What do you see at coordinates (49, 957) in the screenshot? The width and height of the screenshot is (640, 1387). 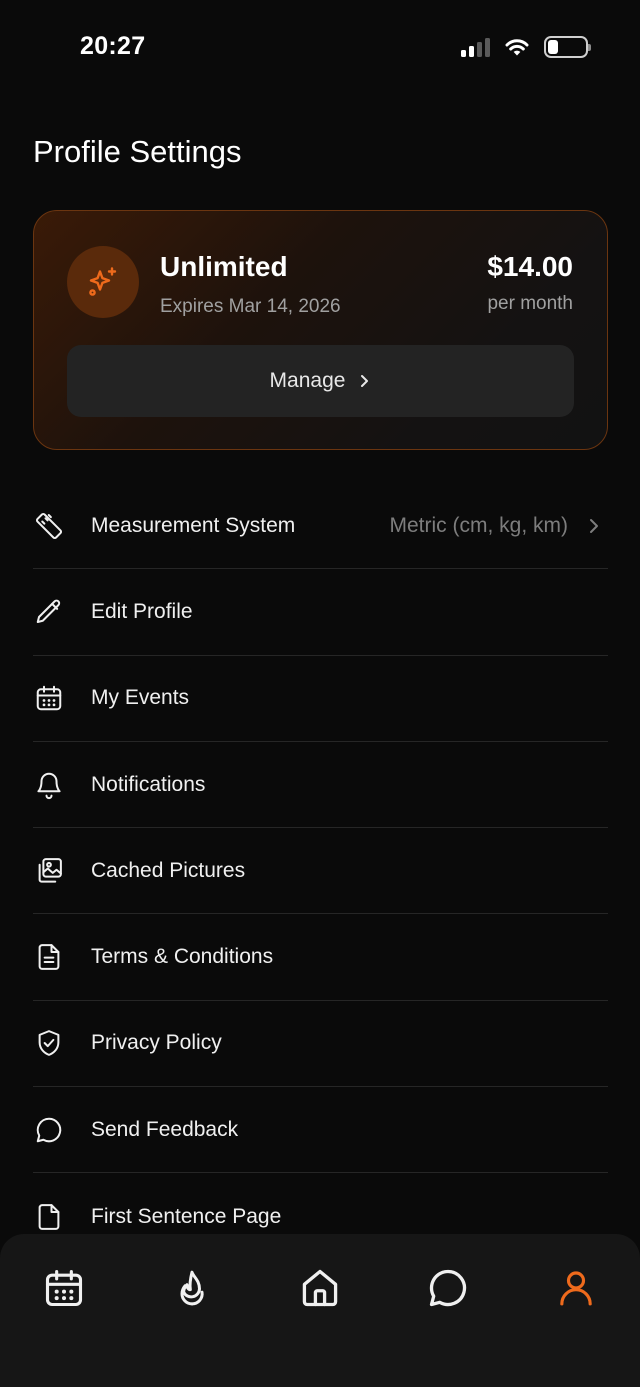 I see `document-icon` at bounding box center [49, 957].